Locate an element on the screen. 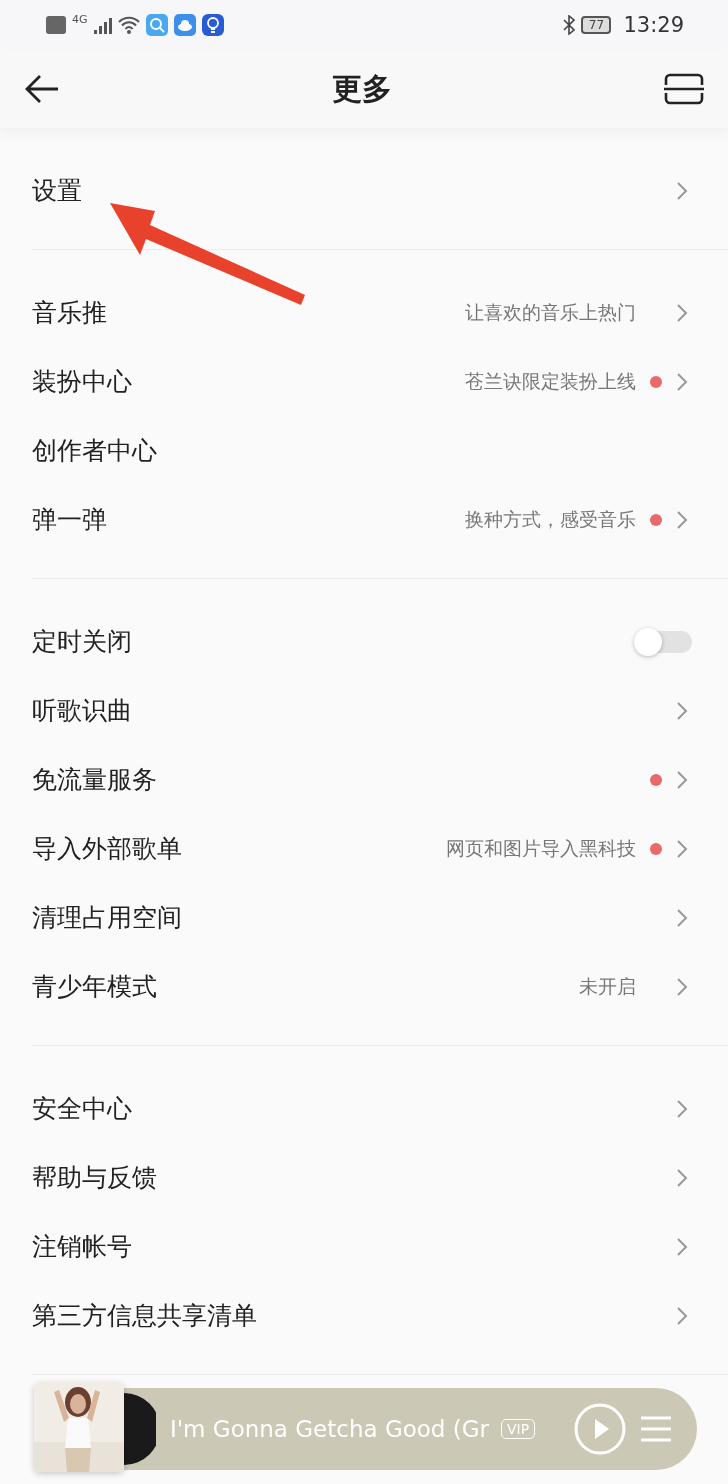 The height and width of the screenshot is (1484, 728). menu-item: 创作者中心 is located at coordinates (380, 450).